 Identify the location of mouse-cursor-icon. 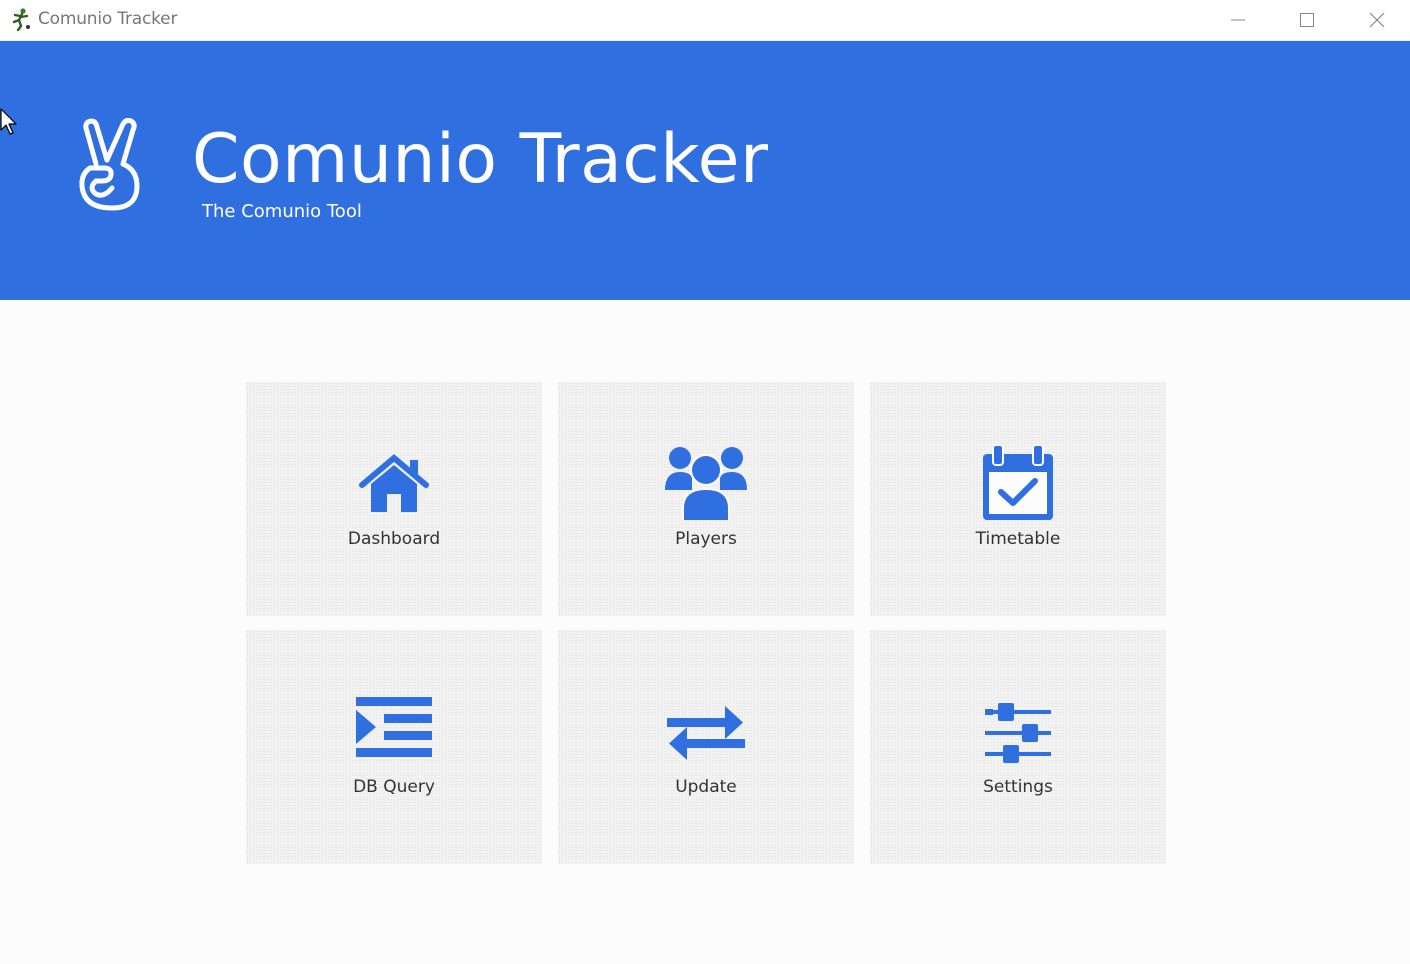
(8, 121).